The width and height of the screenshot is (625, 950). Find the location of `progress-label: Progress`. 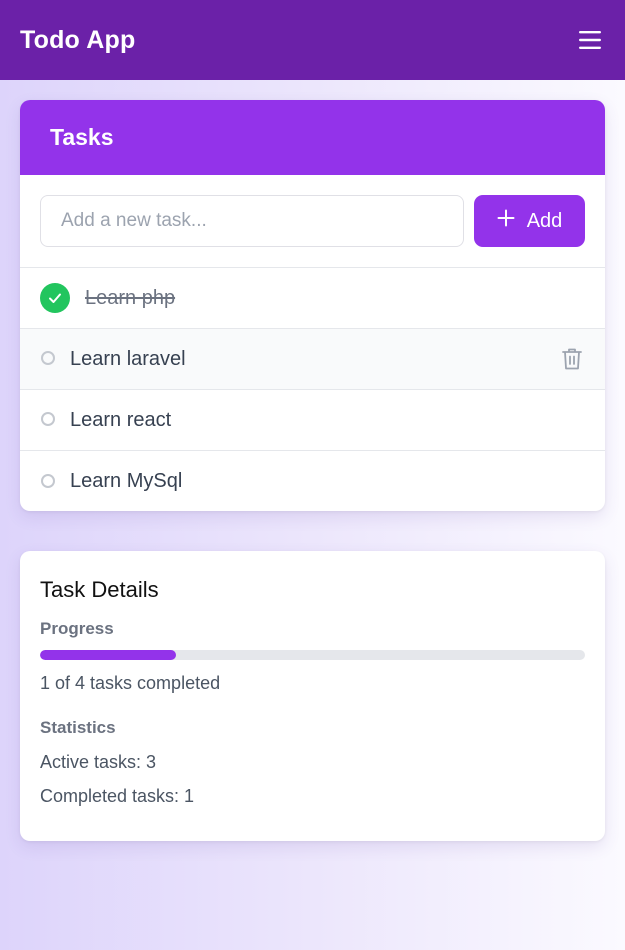

progress-label: Progress is located at coordinates (77, 628).